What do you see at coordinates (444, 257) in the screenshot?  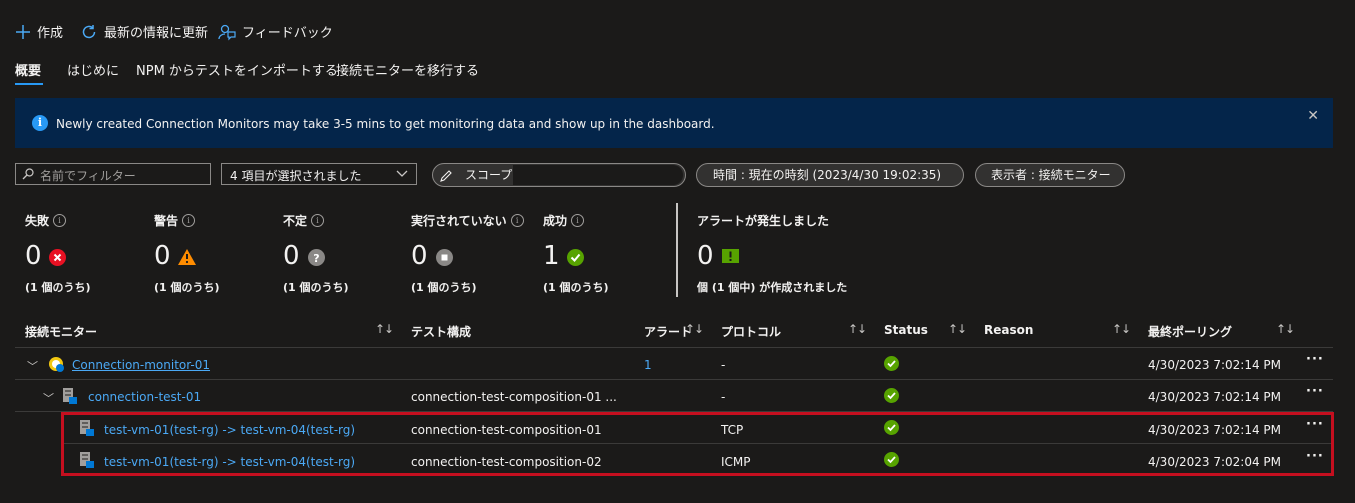 I see `stopped-icon` at bounding box center [444, 257].